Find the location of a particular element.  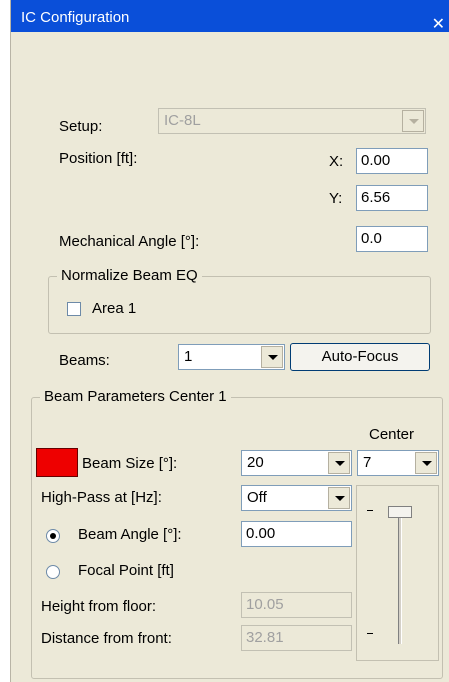

area-1-checkbox is located at coordinates (74, 309).